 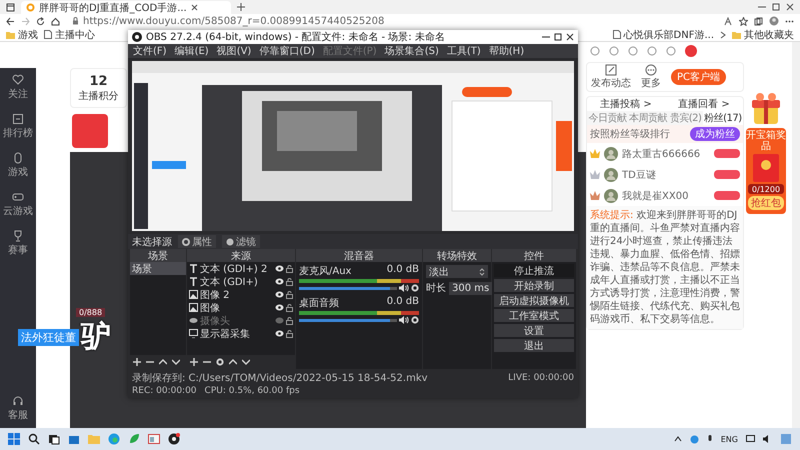 I want to click on reload-icon, so click(x=40, y=21).